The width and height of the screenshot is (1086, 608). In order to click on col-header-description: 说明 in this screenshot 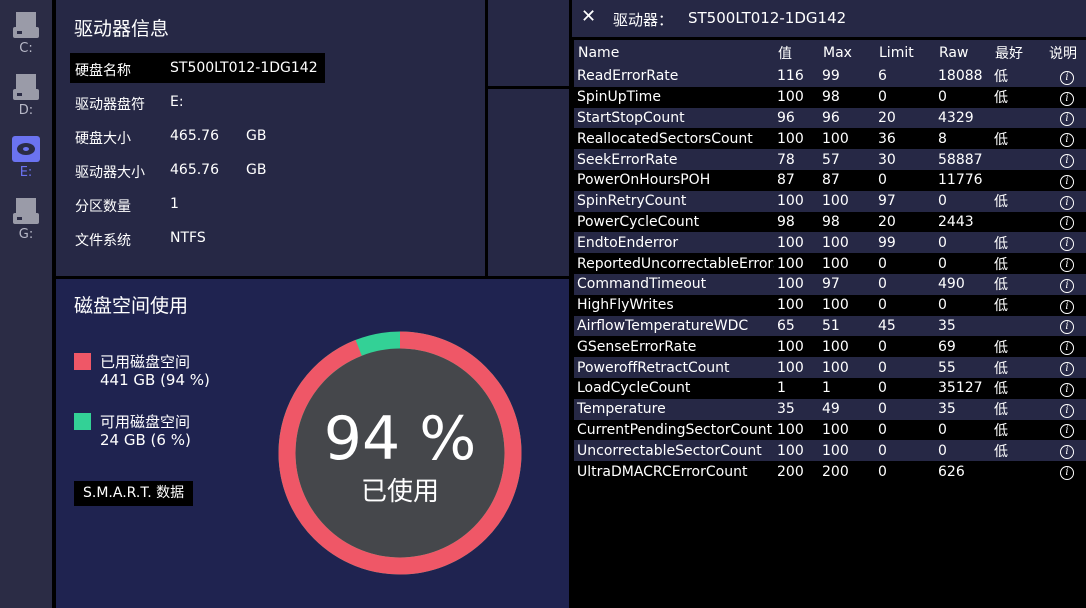, I will do `click(1065, 53)`.